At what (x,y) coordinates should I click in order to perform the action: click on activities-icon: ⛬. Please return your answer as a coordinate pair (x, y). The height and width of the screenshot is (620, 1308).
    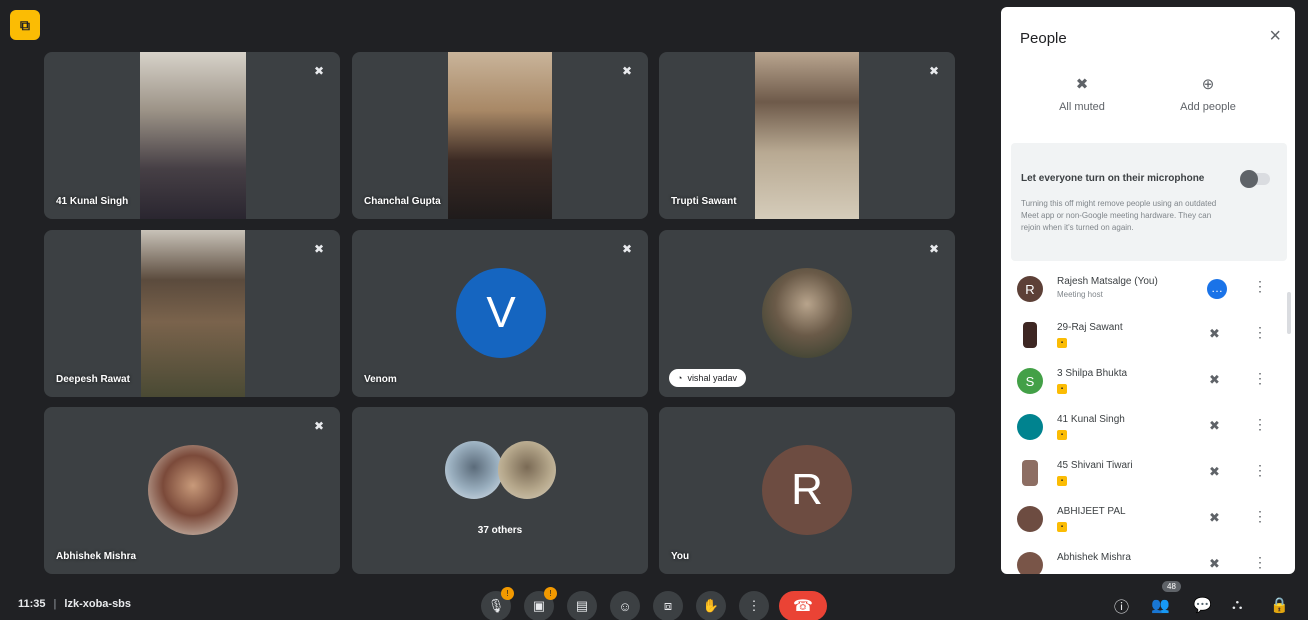
    Looking at the image, I should click on (1237, 604).